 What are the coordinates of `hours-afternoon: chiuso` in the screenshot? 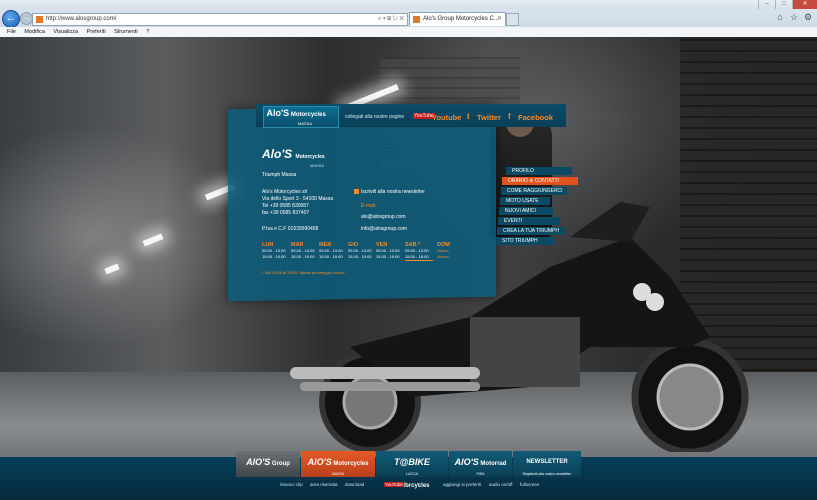 It's located at (443, 256).